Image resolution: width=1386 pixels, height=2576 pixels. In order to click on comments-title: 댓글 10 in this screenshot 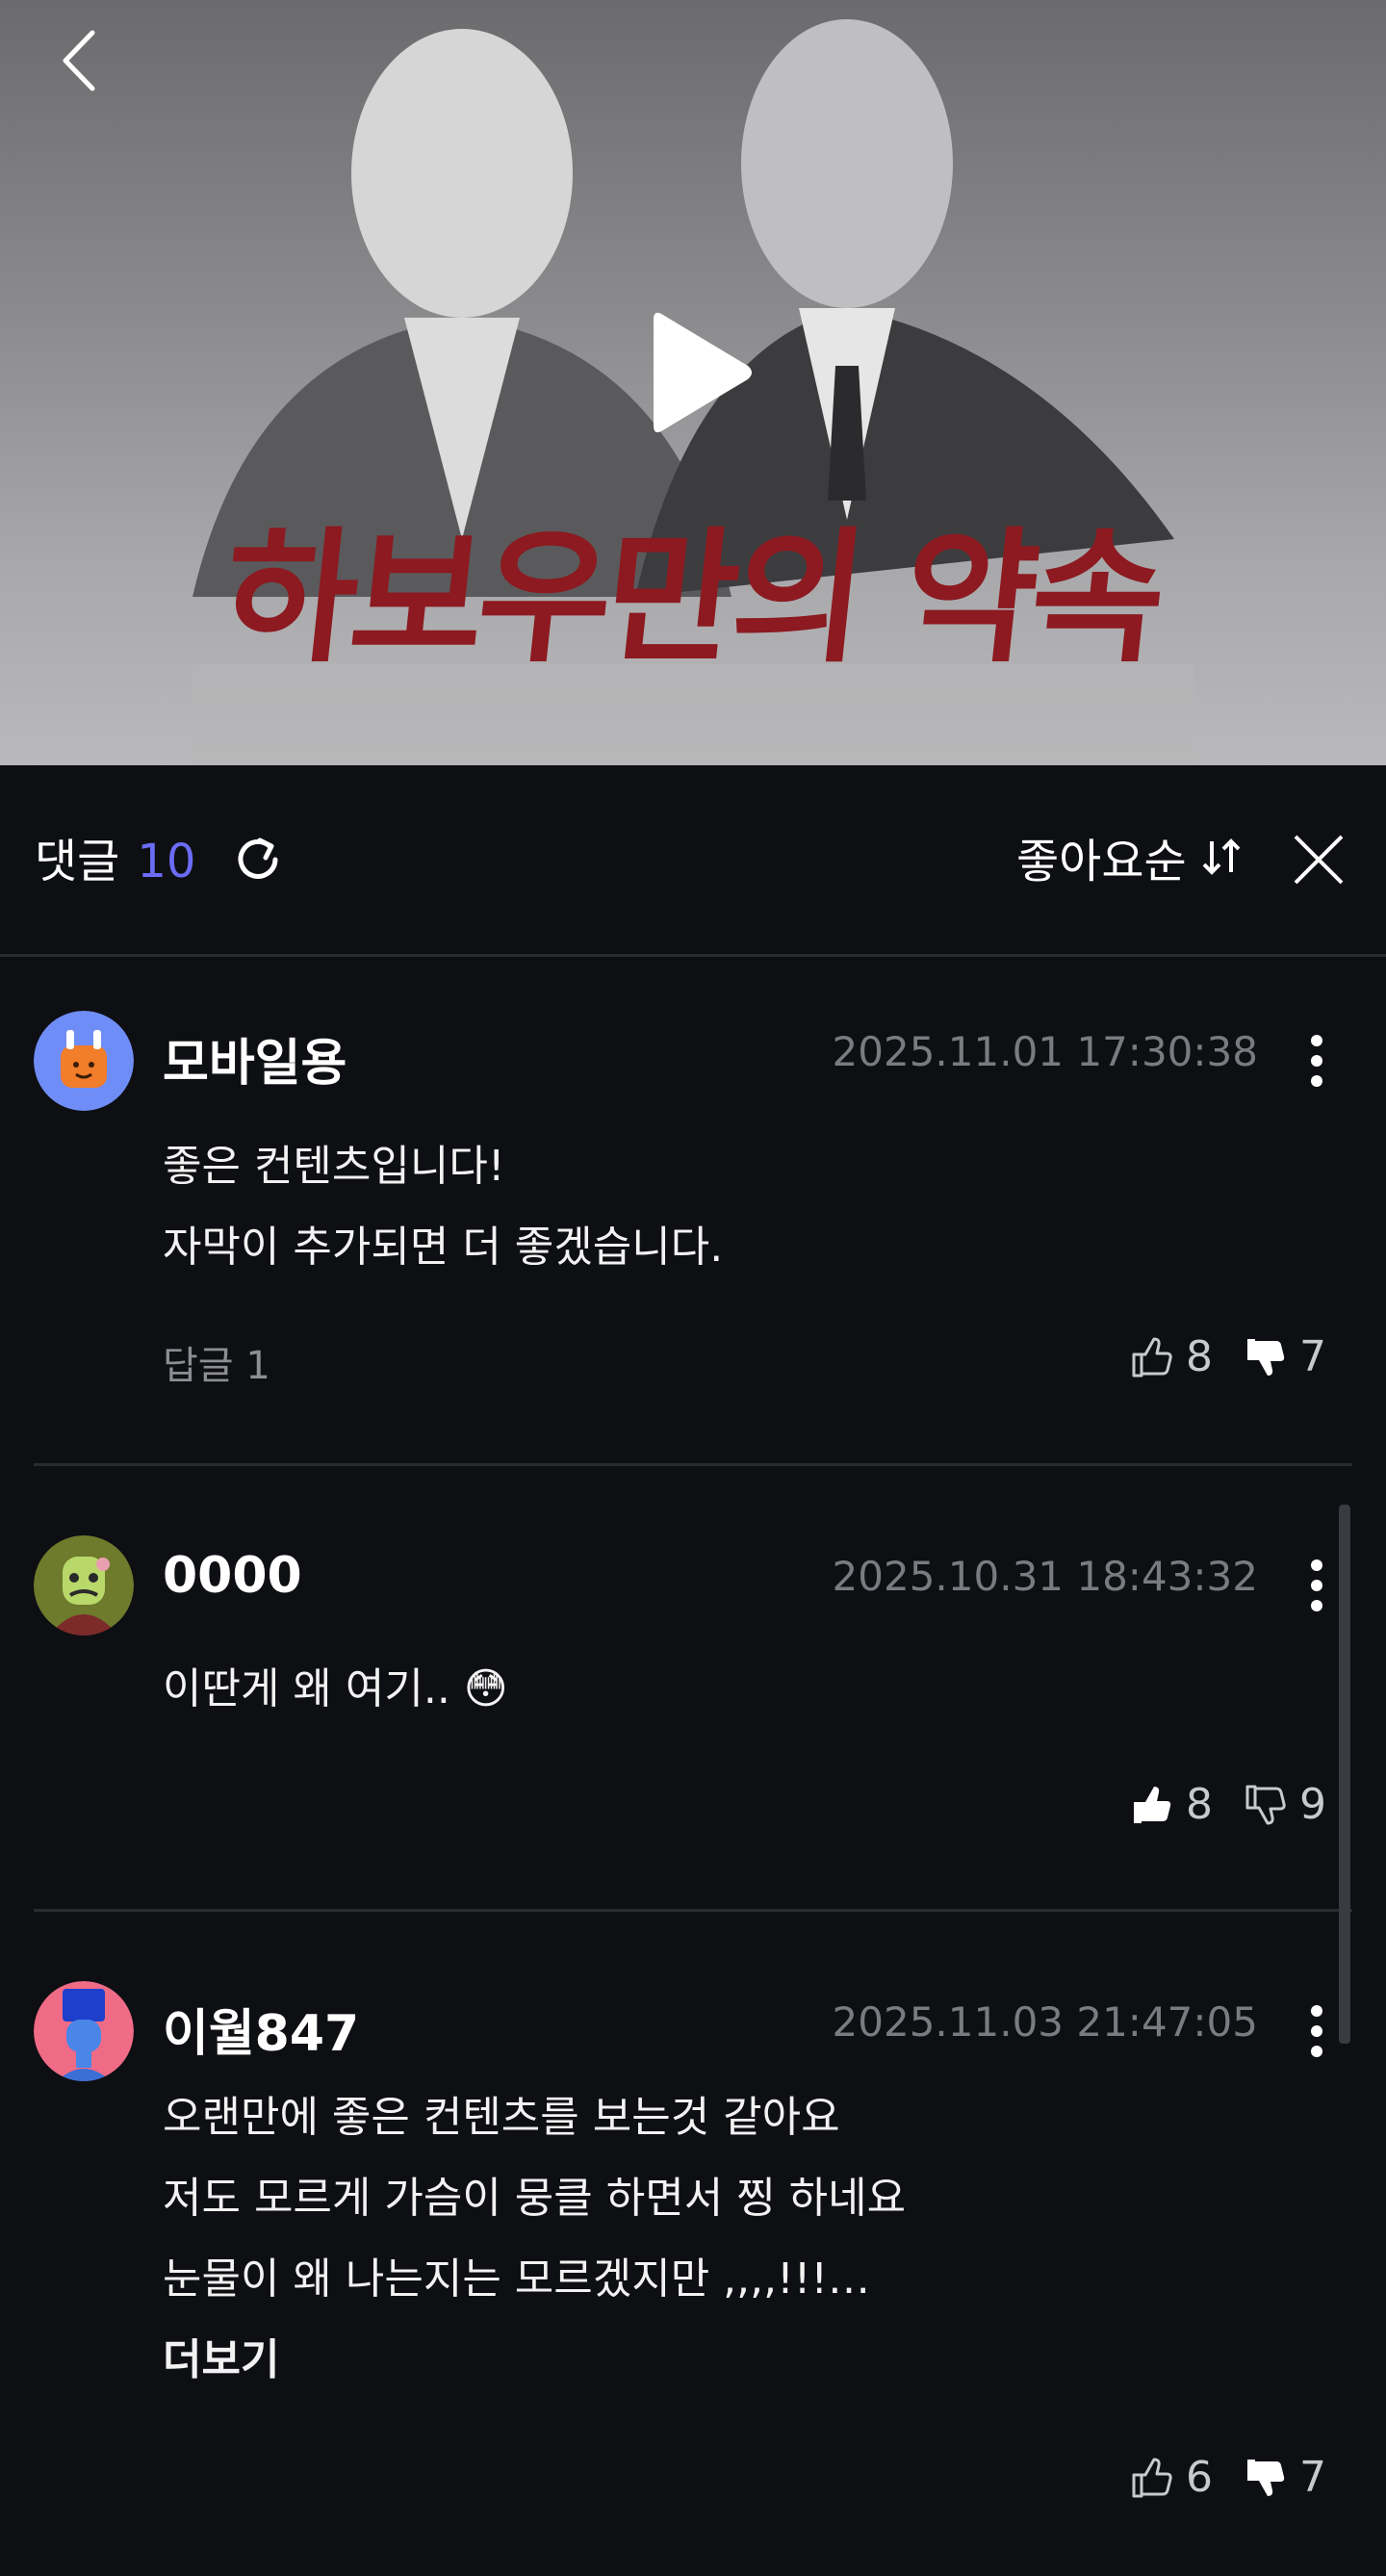, I will do `click(115, 857)`.